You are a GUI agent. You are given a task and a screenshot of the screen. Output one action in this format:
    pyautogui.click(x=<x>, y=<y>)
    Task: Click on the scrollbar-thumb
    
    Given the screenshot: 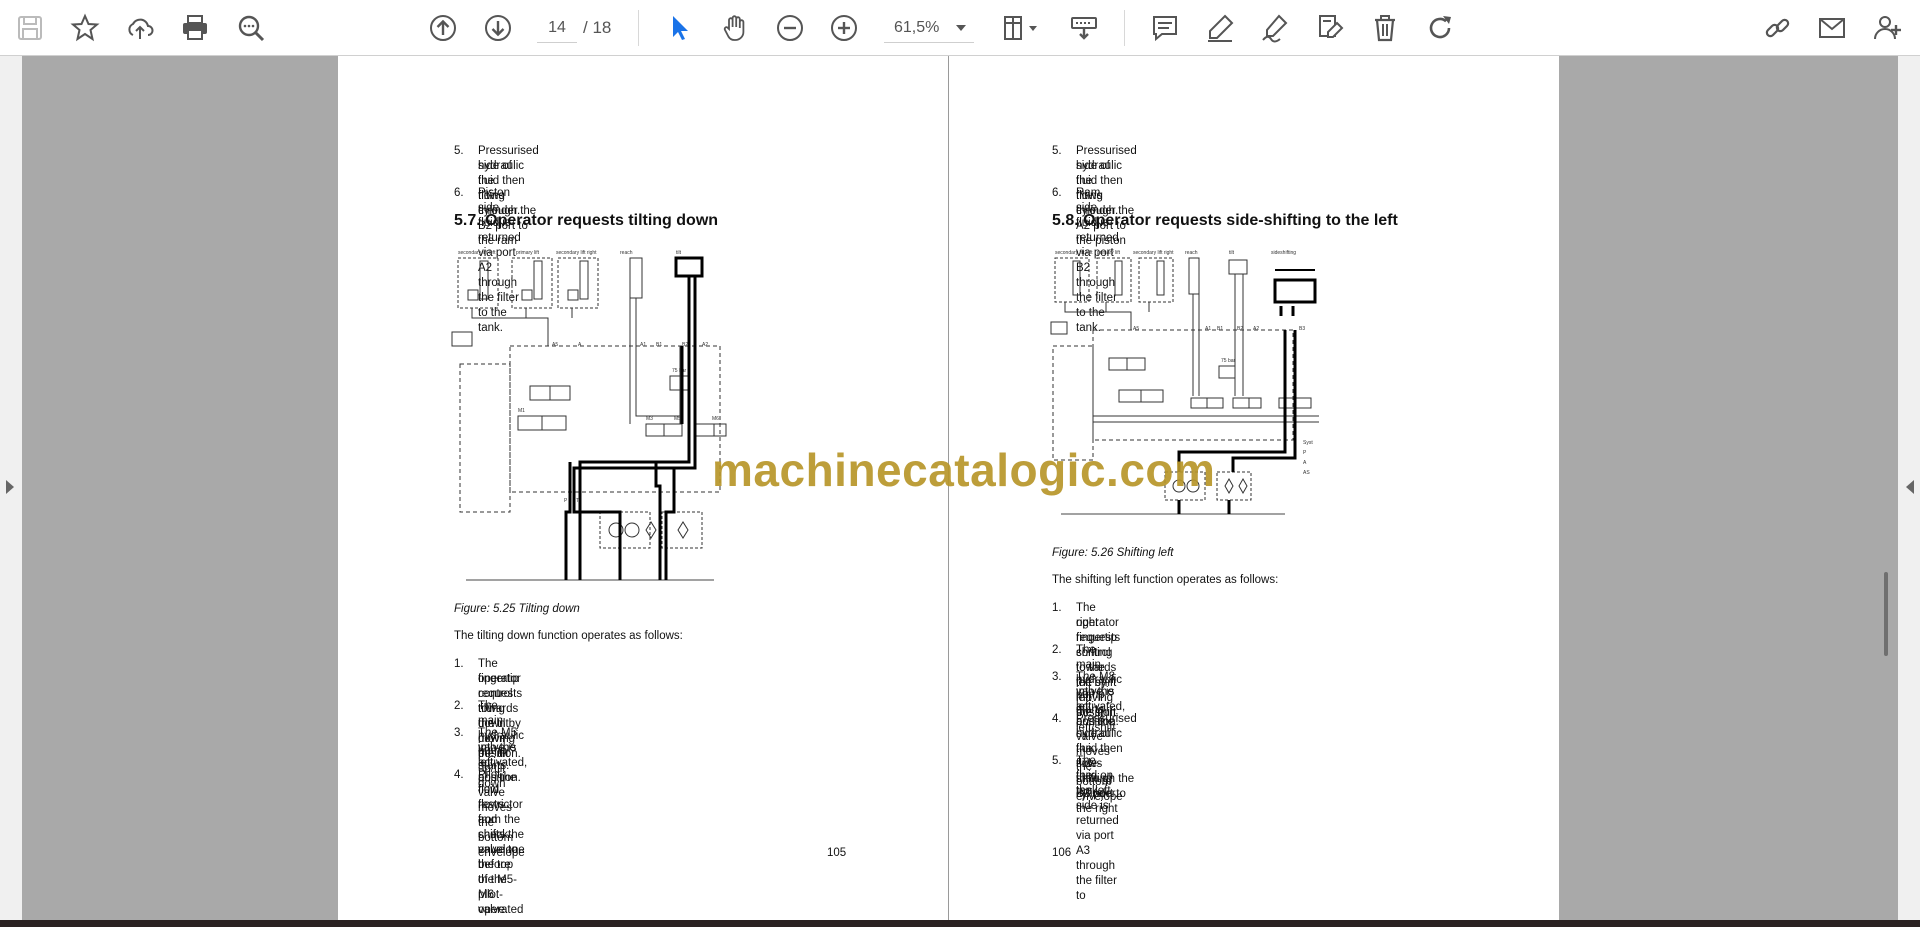 What is the action you would take?
    pyautogui.click(x=1886, y=614)
    